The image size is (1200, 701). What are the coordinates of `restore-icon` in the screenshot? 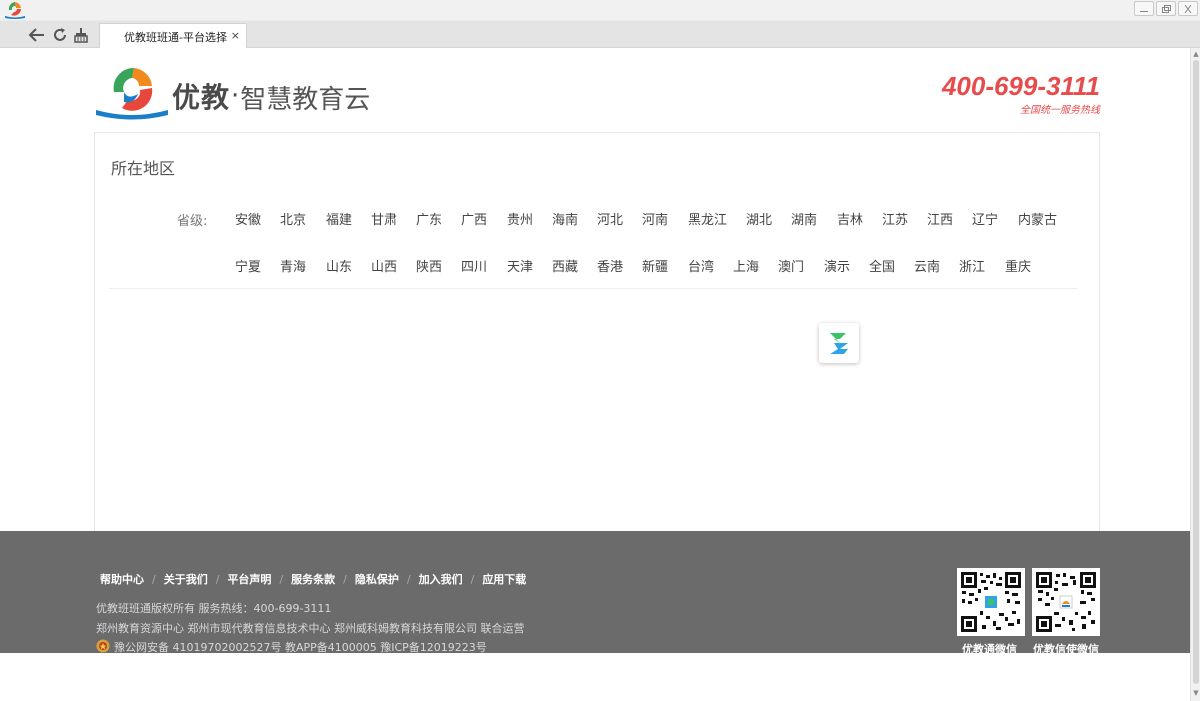 It's located at (1166, 8).